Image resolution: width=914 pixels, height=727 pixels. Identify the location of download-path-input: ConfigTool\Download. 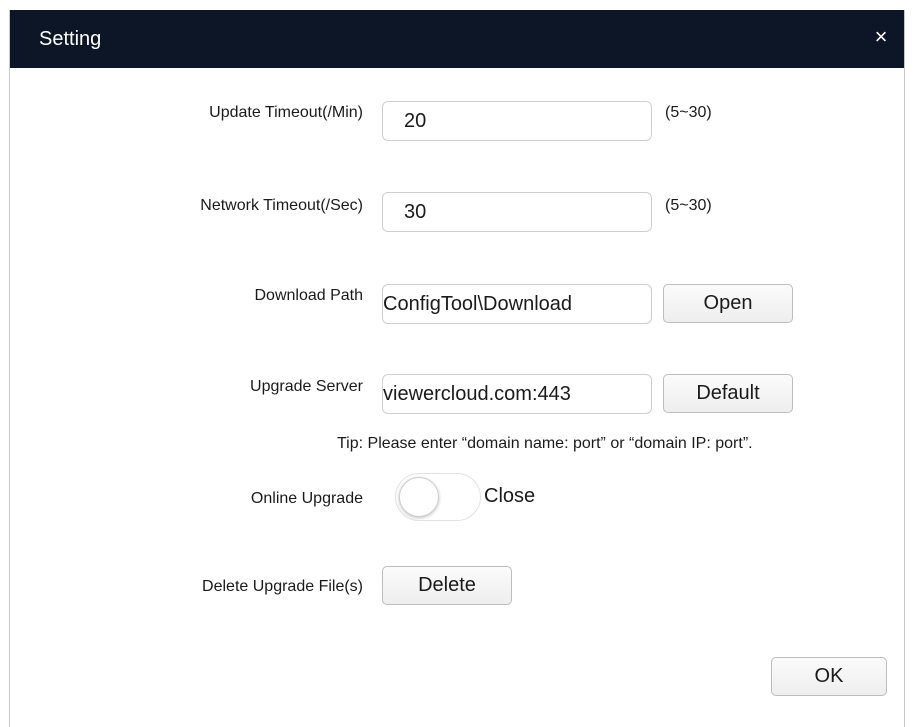
(517, 304).